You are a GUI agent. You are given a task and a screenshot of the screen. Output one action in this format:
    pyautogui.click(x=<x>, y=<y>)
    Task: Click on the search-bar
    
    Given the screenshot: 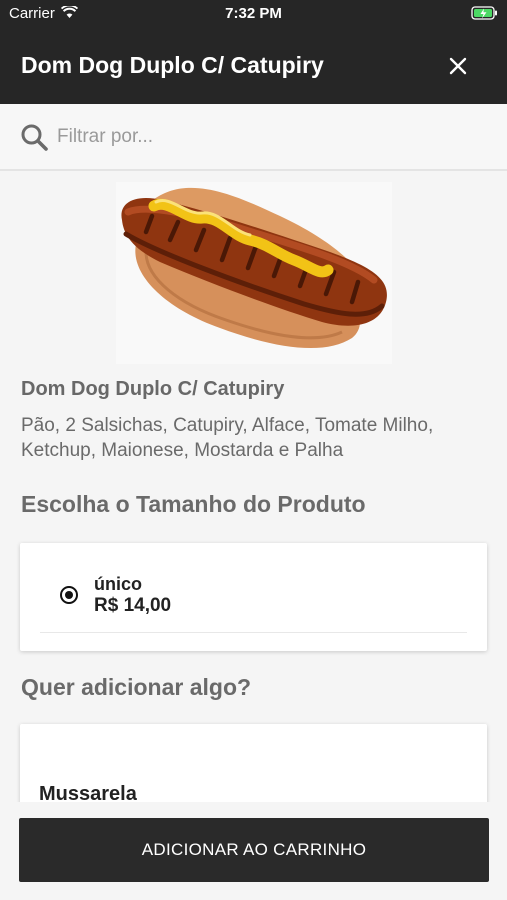 What is the action you would take?
    pyautogui.click(x=253, y=137)
    